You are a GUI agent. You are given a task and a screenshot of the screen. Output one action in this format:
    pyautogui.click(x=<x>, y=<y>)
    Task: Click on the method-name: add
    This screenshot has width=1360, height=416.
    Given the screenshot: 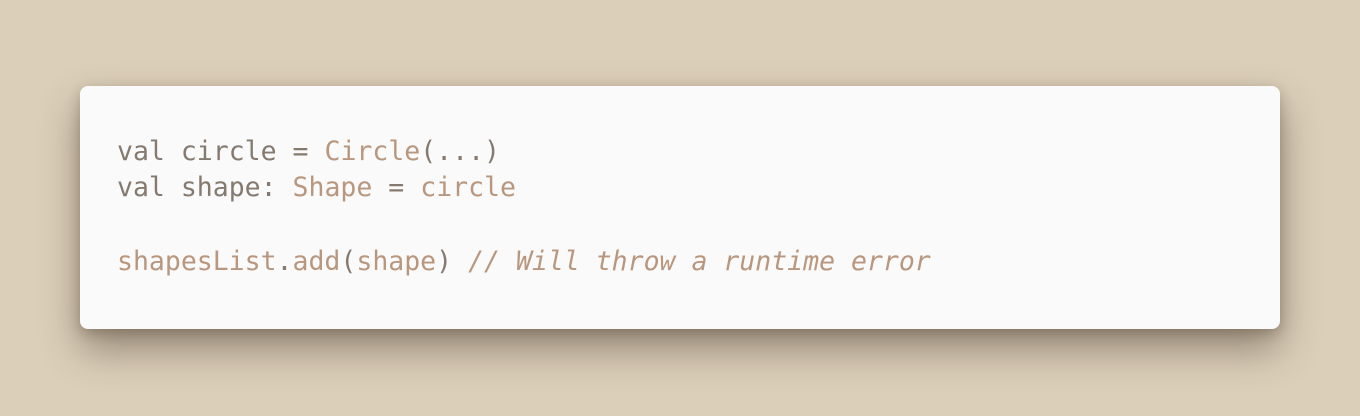 What is the action you would take?
    pyautogui.click(x=316, y=261)
    